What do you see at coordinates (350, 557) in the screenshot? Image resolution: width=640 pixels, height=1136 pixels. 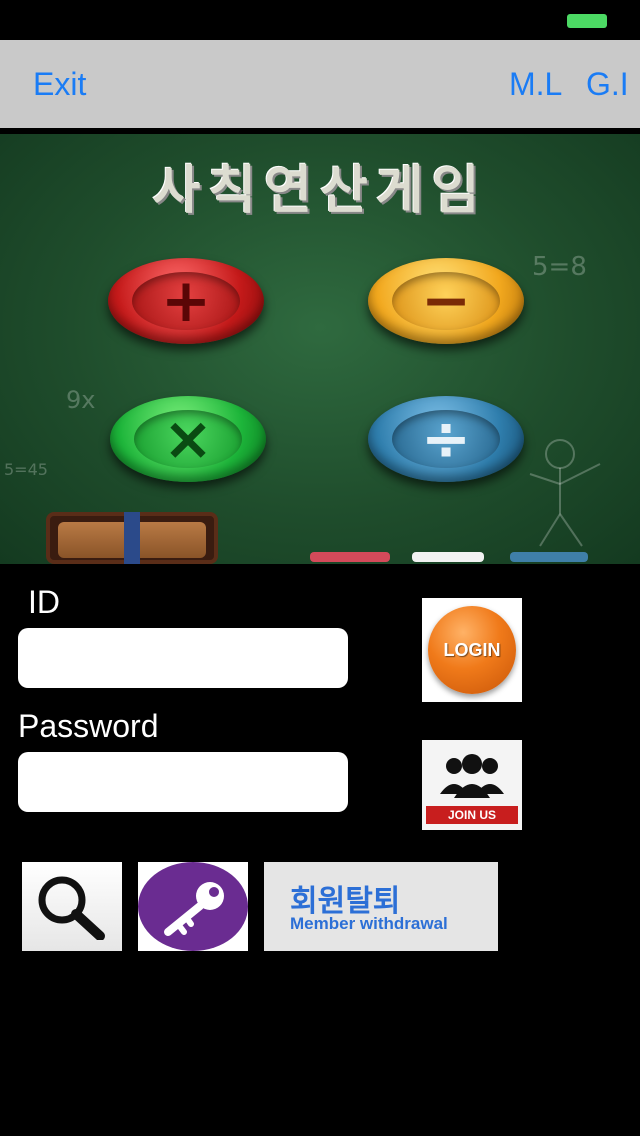 I see `chalk-stick-red` at bounding box center [350, 557].